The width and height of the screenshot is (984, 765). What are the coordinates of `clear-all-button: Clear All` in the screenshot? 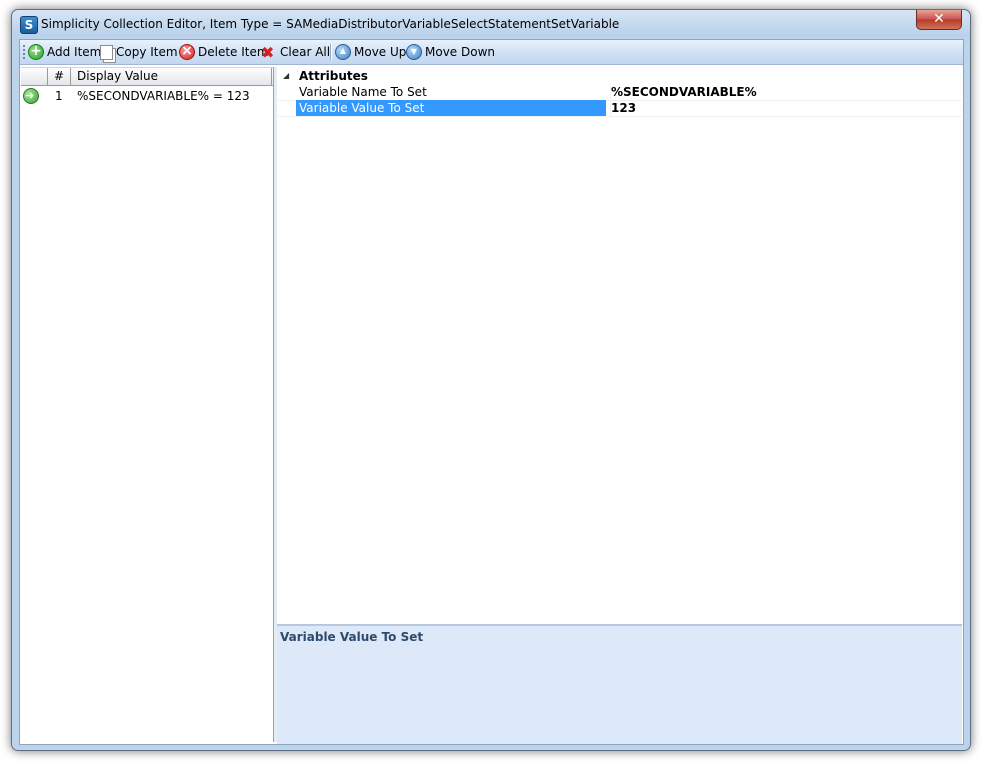 It's located at (296, 52).